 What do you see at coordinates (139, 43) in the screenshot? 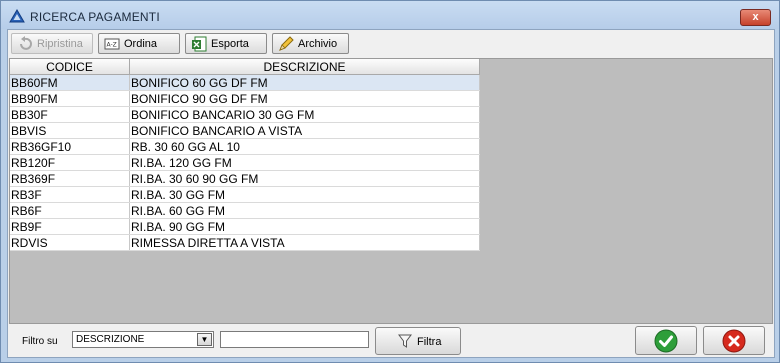
I see `ordina-button: A-Z Ordina` at bounding box center [139, 43].